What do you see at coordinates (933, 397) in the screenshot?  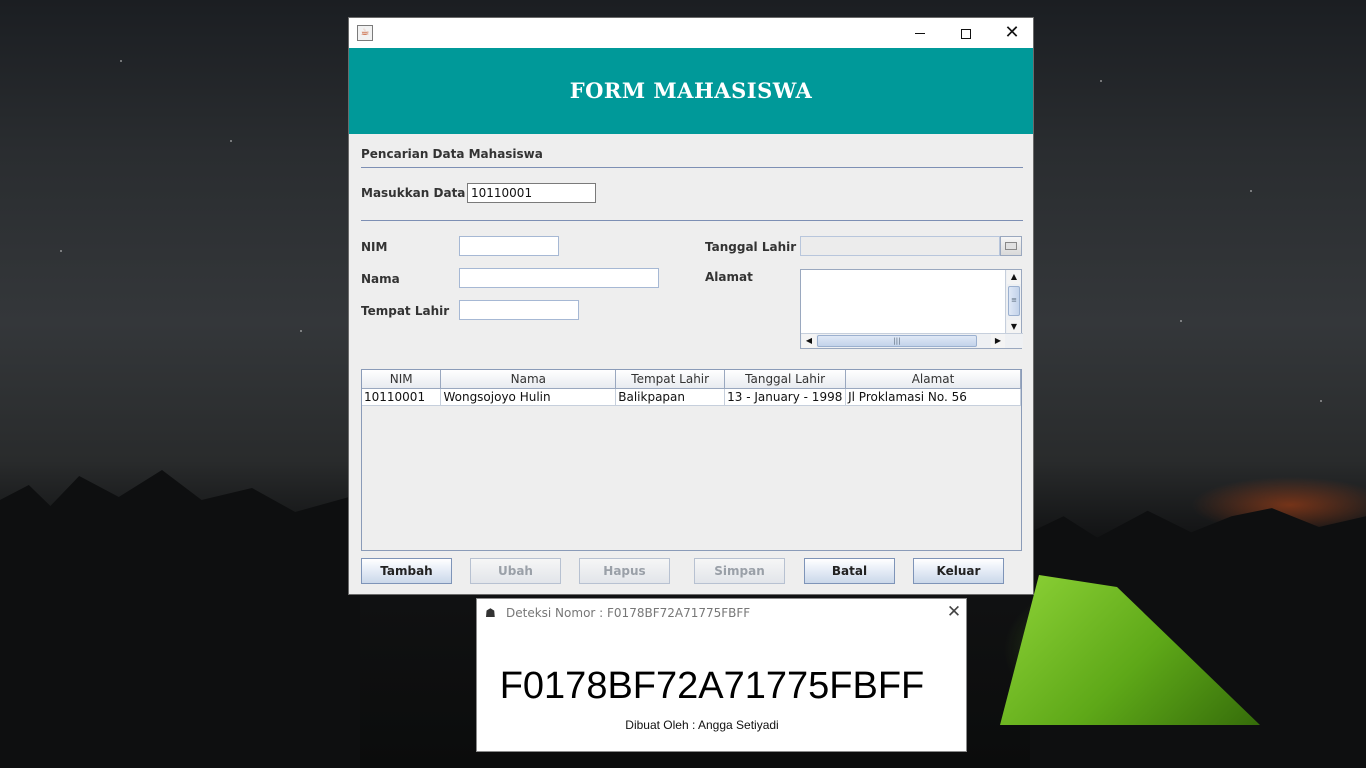 I see `table-cell: Jl Proklamasi No. 56` at bounding box center [933, 397].